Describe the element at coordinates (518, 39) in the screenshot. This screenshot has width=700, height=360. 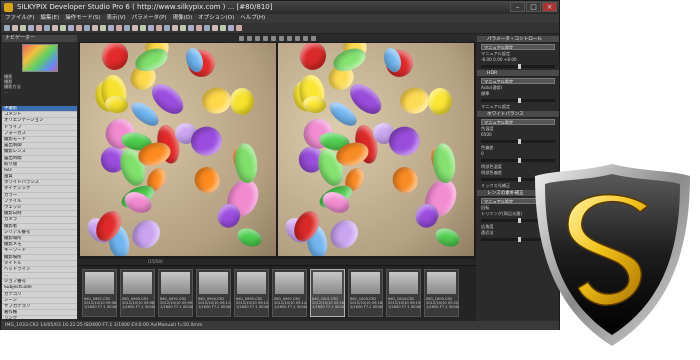
I see `panel-section-title: パラメータ・コントロール` at that location.